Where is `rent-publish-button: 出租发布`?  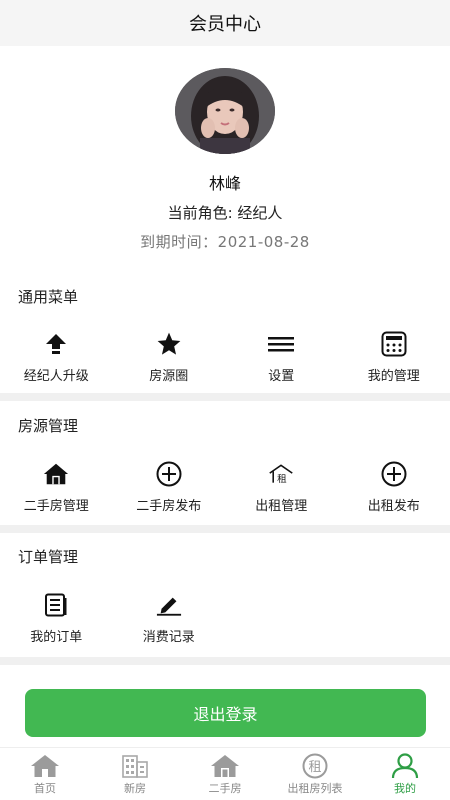
rent-publish-button: 出租发布 is located at coordinates (394, 487).